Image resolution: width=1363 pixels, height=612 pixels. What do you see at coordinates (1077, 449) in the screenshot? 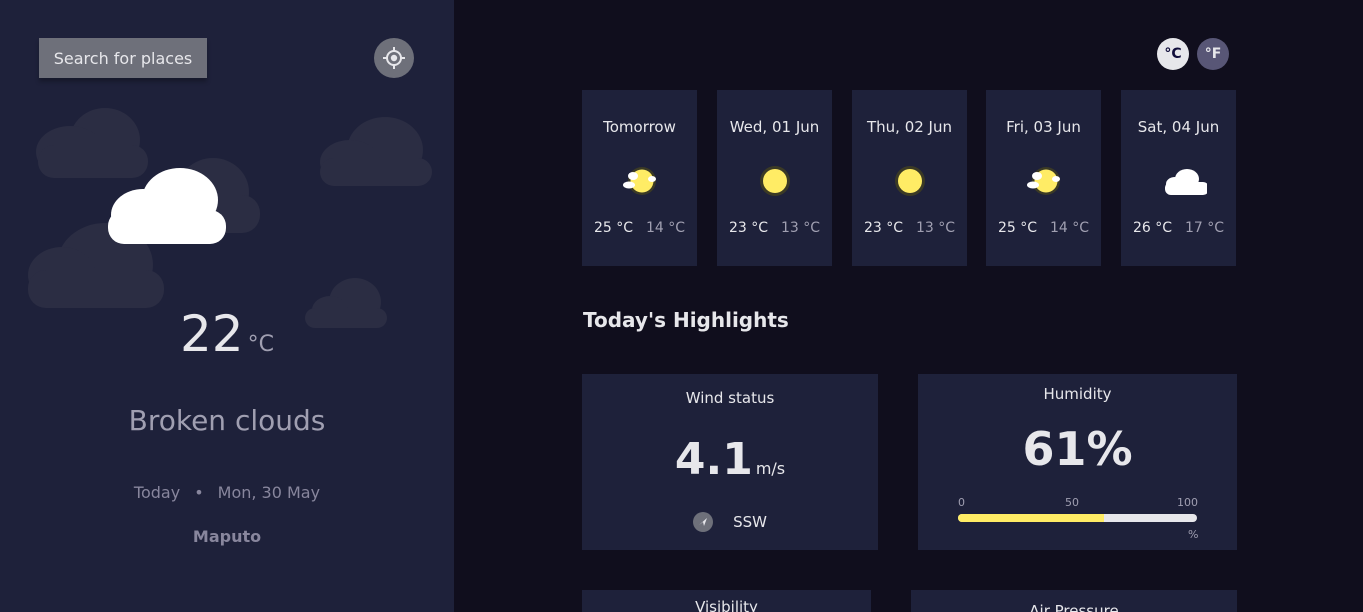
I see `humidity-value: 61%` at bounding box center [1077, 449].